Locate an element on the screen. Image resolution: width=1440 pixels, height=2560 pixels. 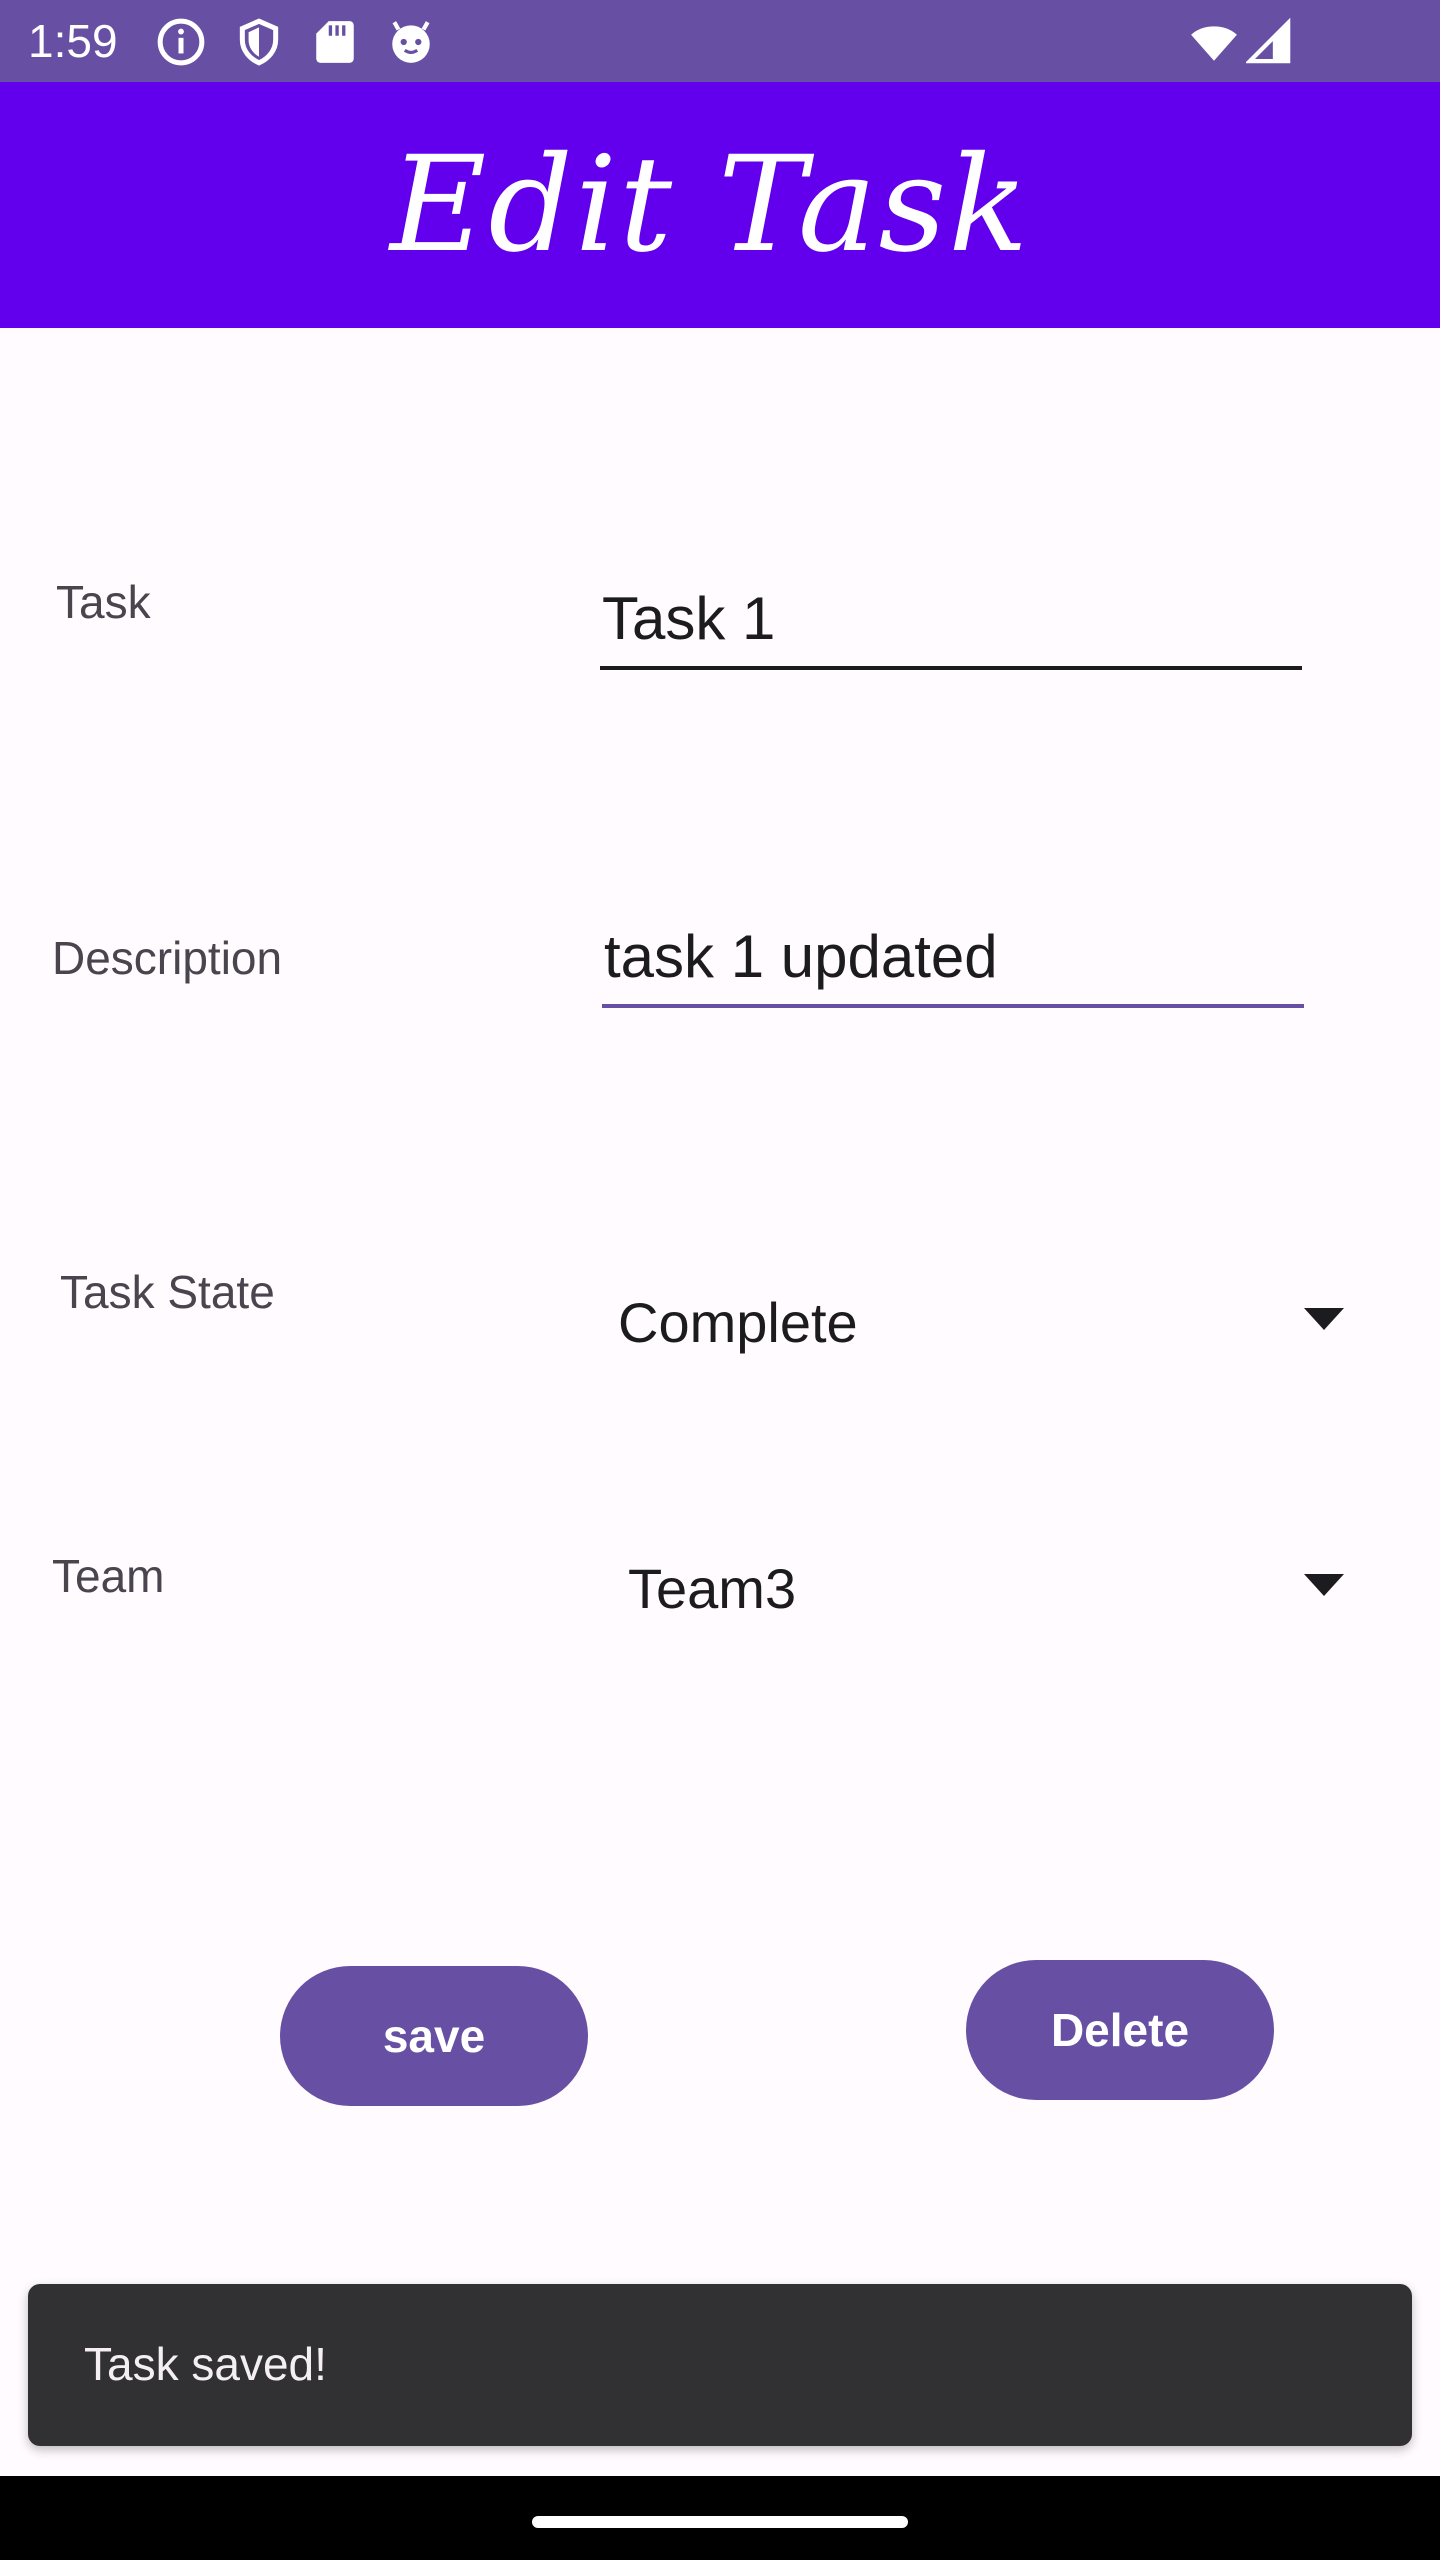
page-title: Edit Task is located at coordinates (710, 205).